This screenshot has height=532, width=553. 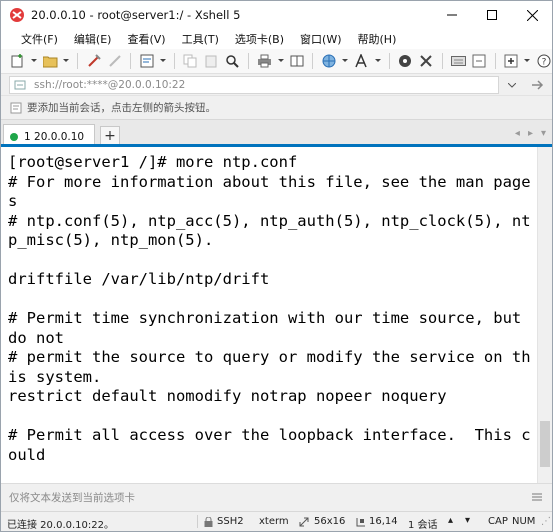 What do you see at coordinates (383, 521) in the screenshot?
I see `cursor-status: 16,14` at bounding box center [383, 521].